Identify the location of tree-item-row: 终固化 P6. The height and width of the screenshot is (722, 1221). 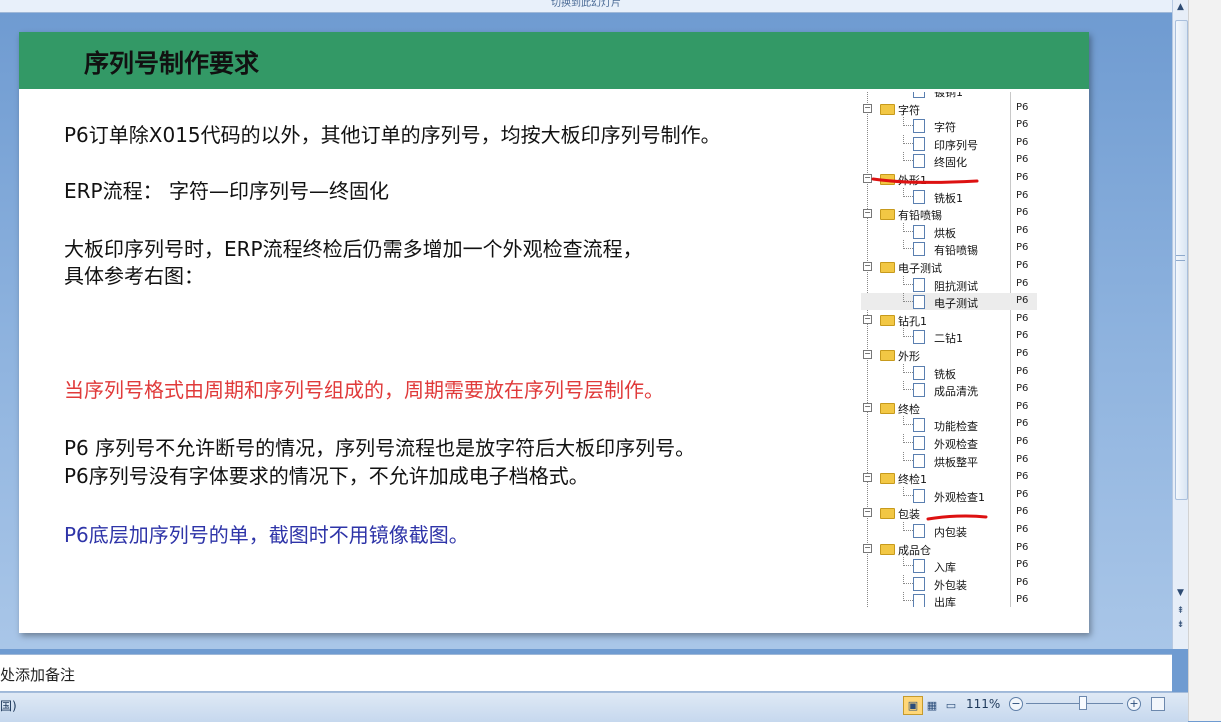
(949, 160).